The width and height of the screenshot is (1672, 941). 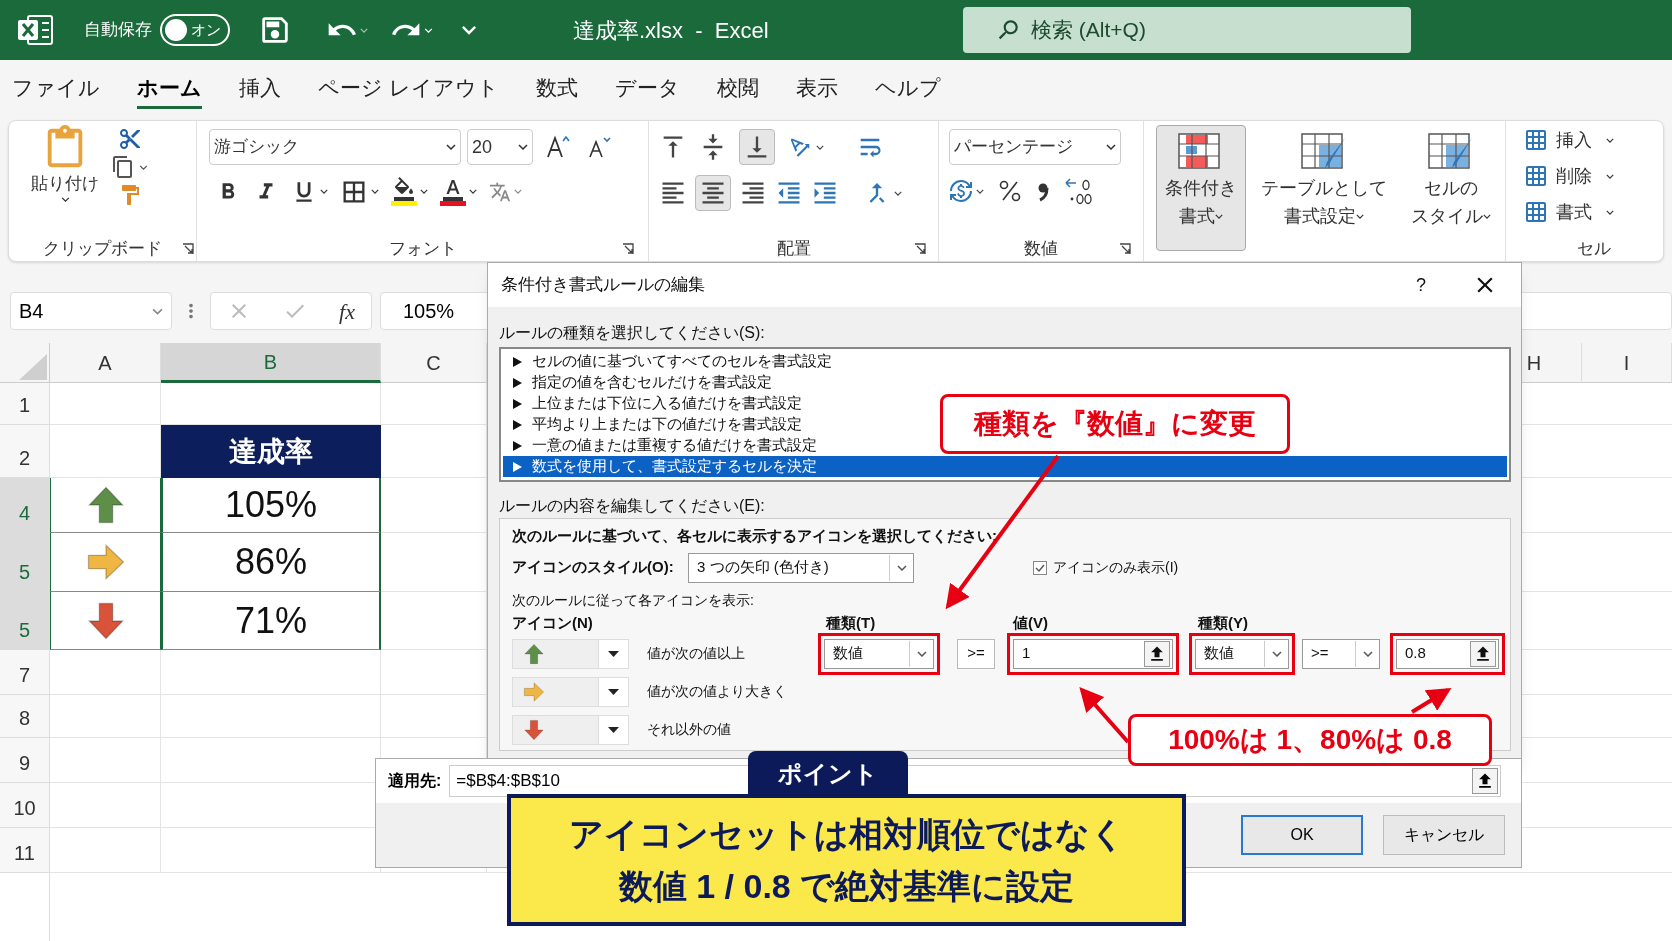 I want to click on increase-decimal-icon, so click(x=1079, y=191).